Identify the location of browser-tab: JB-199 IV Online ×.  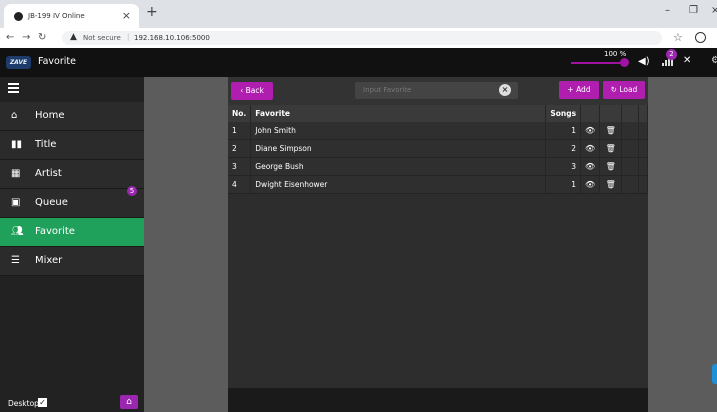
(71, 16).